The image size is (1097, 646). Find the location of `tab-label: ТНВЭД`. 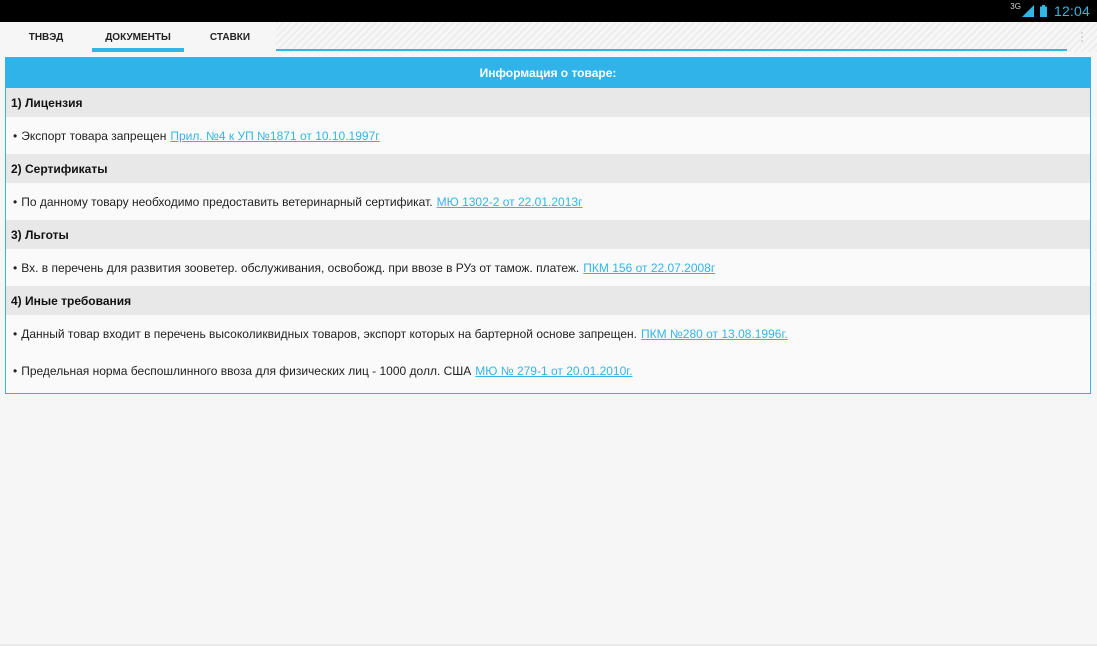

tab-label: ТНВЭД is located at coordinates (46, 37).